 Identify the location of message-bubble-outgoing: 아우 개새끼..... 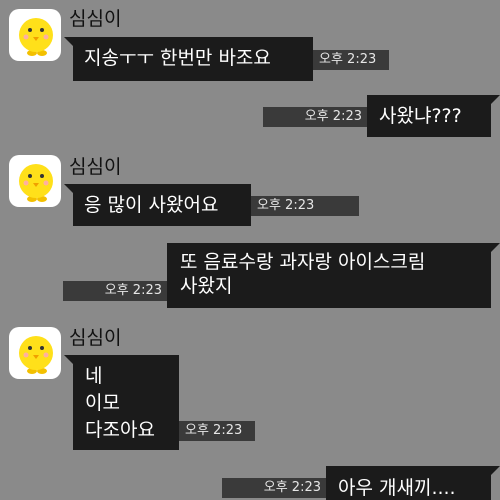
(413, 483).